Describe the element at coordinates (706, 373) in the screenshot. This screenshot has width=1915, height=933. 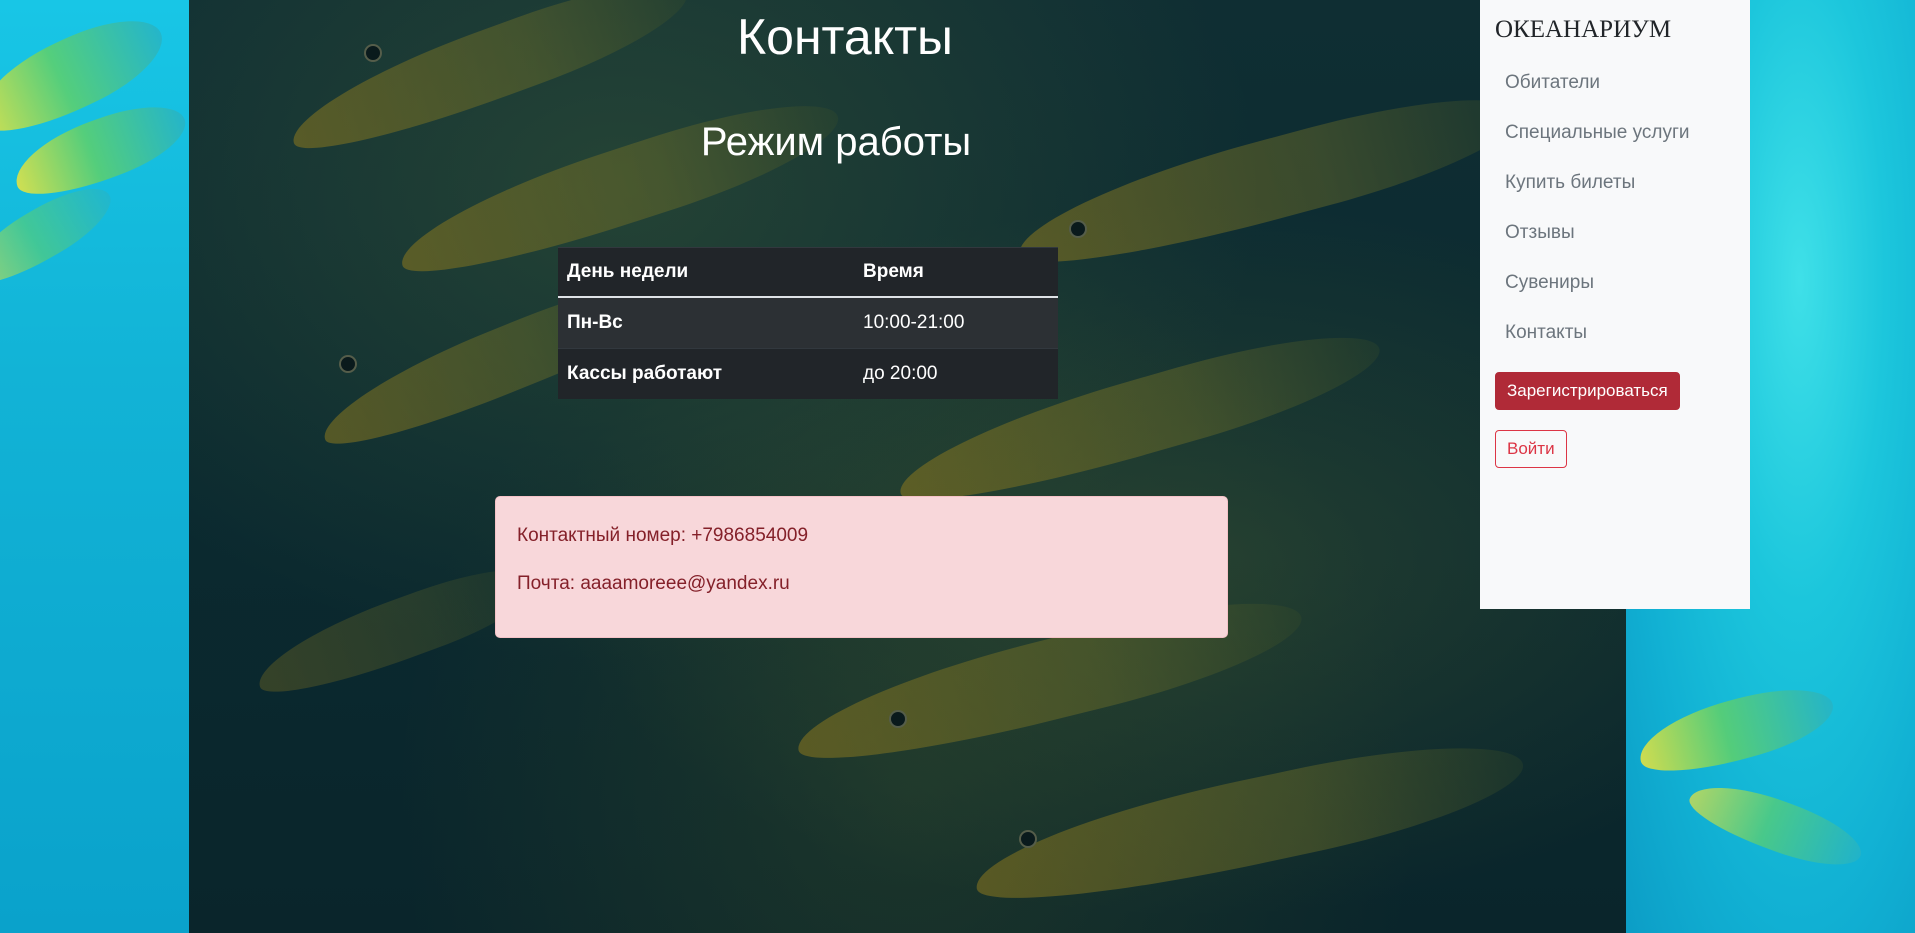
I see `table-cell-day: Кассы работают` at that location.